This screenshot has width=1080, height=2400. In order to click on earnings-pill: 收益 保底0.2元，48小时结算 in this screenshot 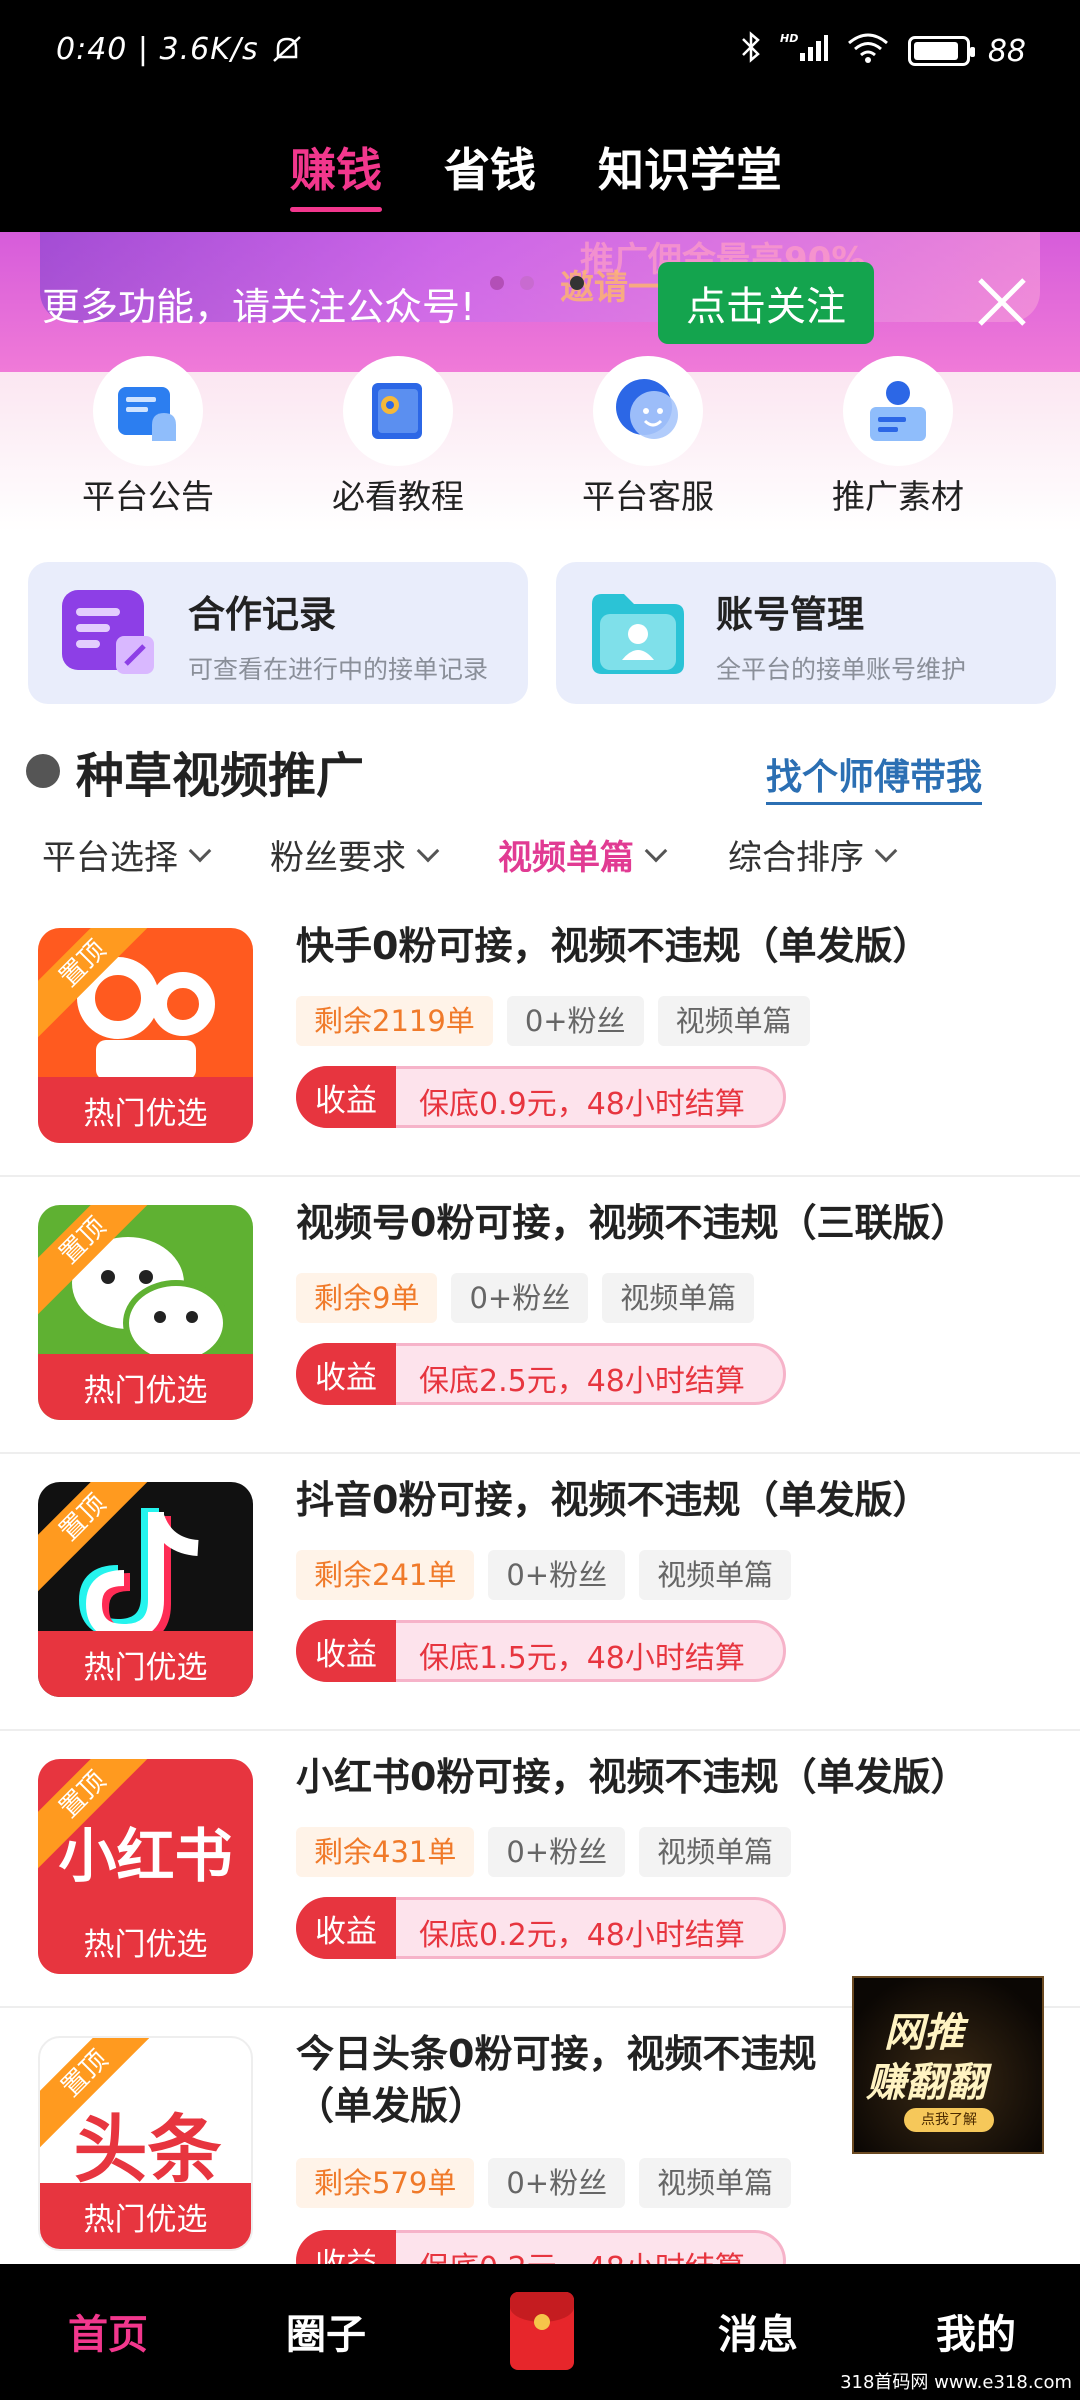, I will do `click(541, 1928)`.